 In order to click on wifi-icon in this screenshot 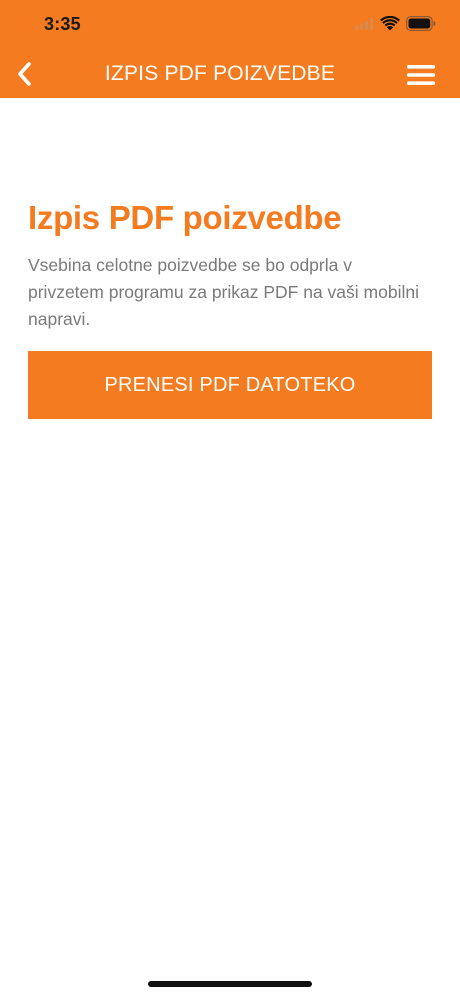, I will do `click(390, 23)`.